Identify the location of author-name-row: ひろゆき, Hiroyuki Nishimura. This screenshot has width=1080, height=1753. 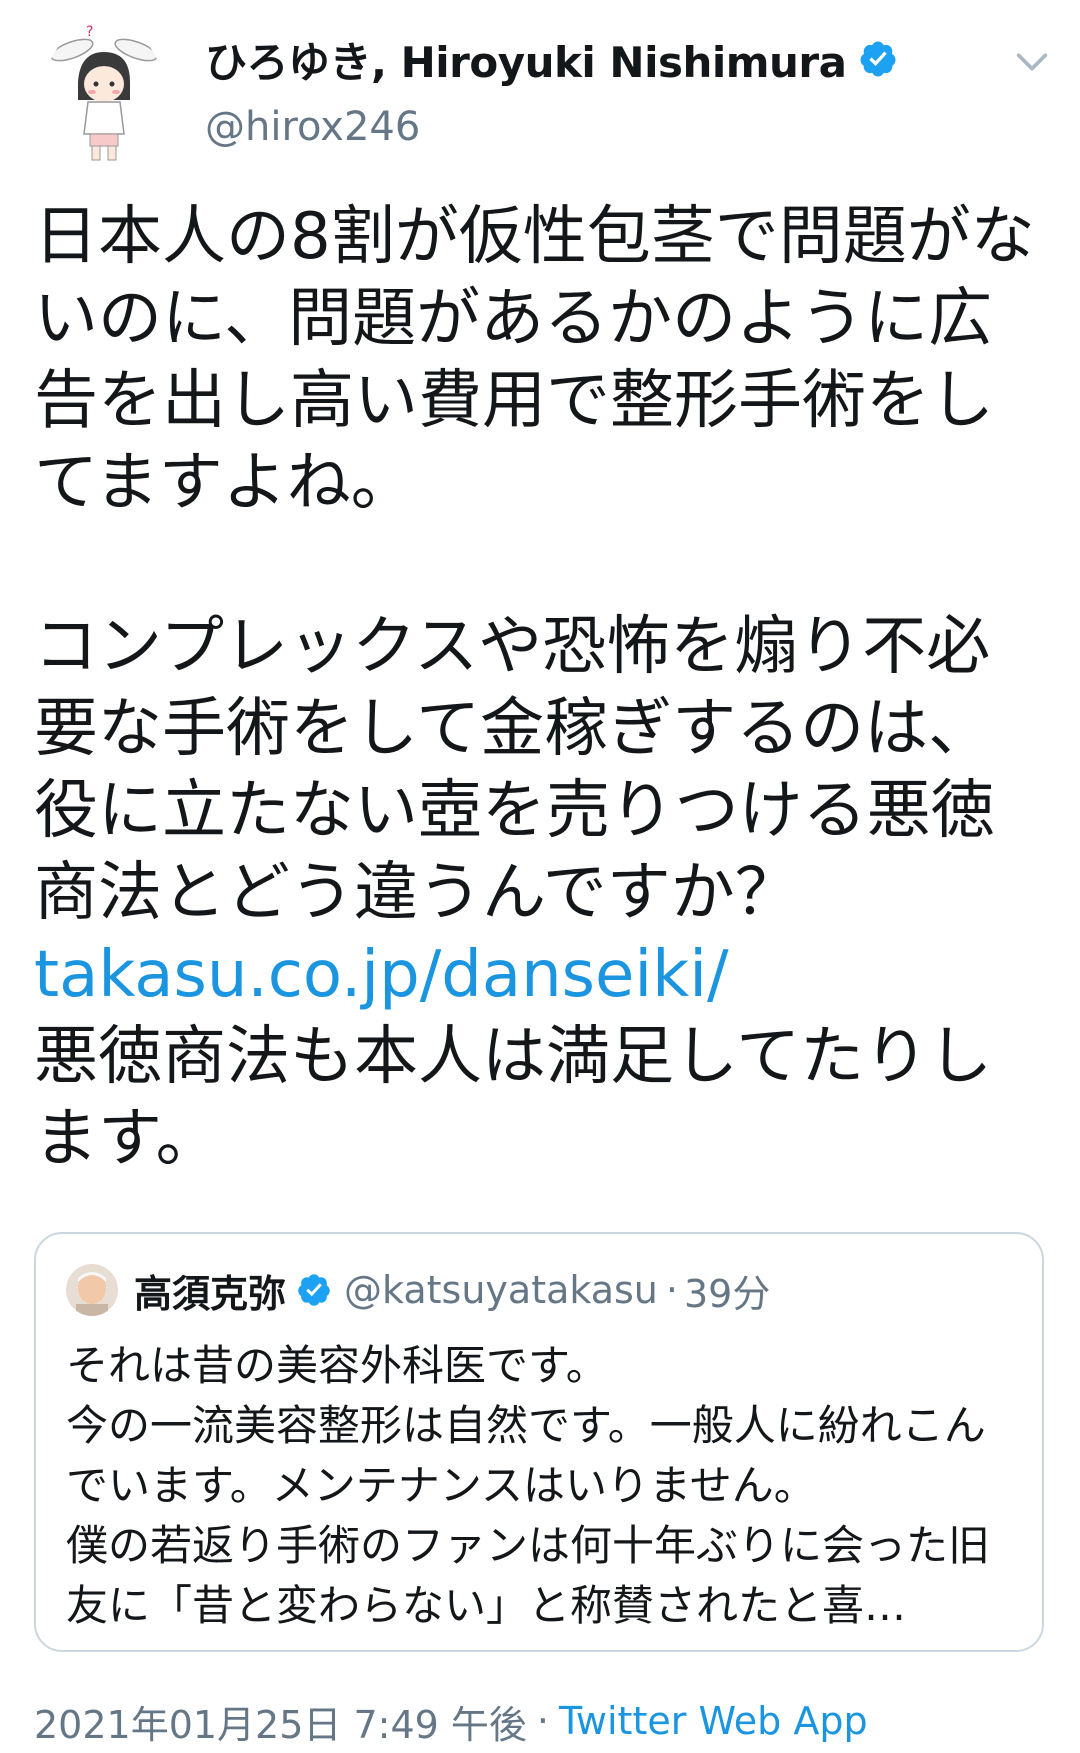
(551, 60).